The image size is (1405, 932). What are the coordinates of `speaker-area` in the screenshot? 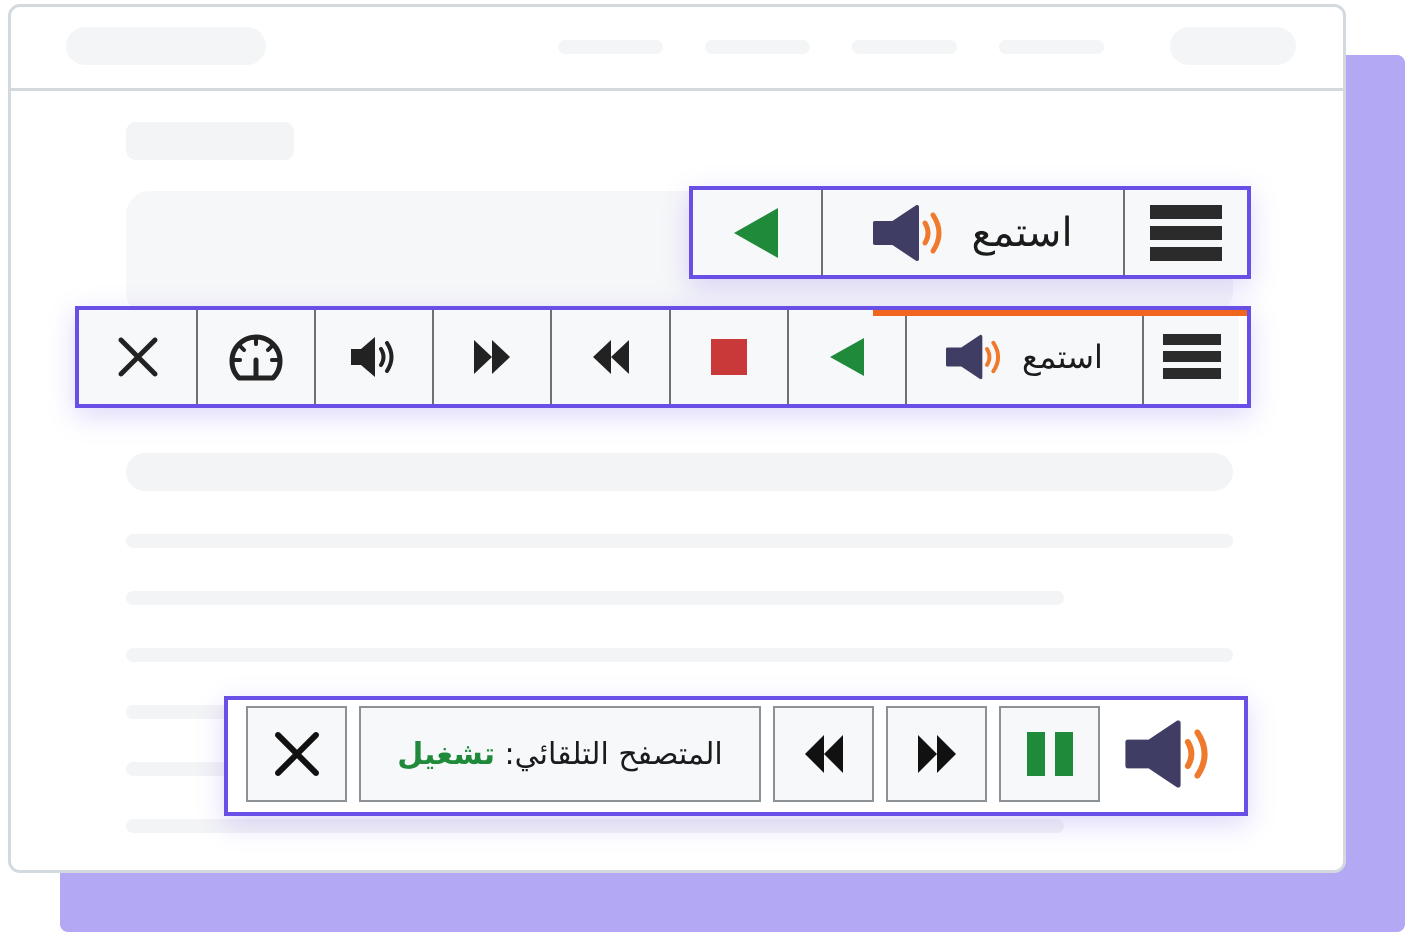 It's located at (1171, 754).